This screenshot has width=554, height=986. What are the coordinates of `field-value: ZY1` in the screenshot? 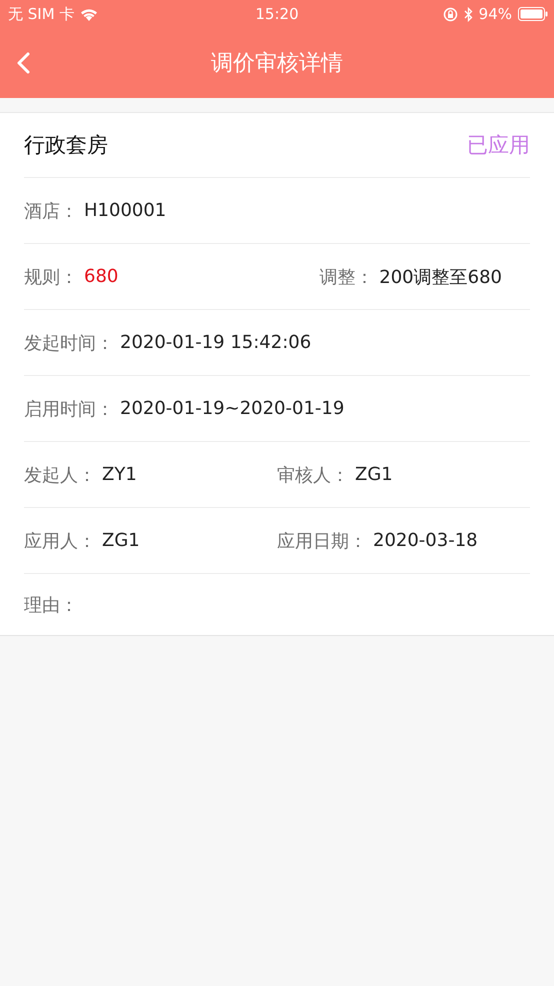 It's located at (119, 474).